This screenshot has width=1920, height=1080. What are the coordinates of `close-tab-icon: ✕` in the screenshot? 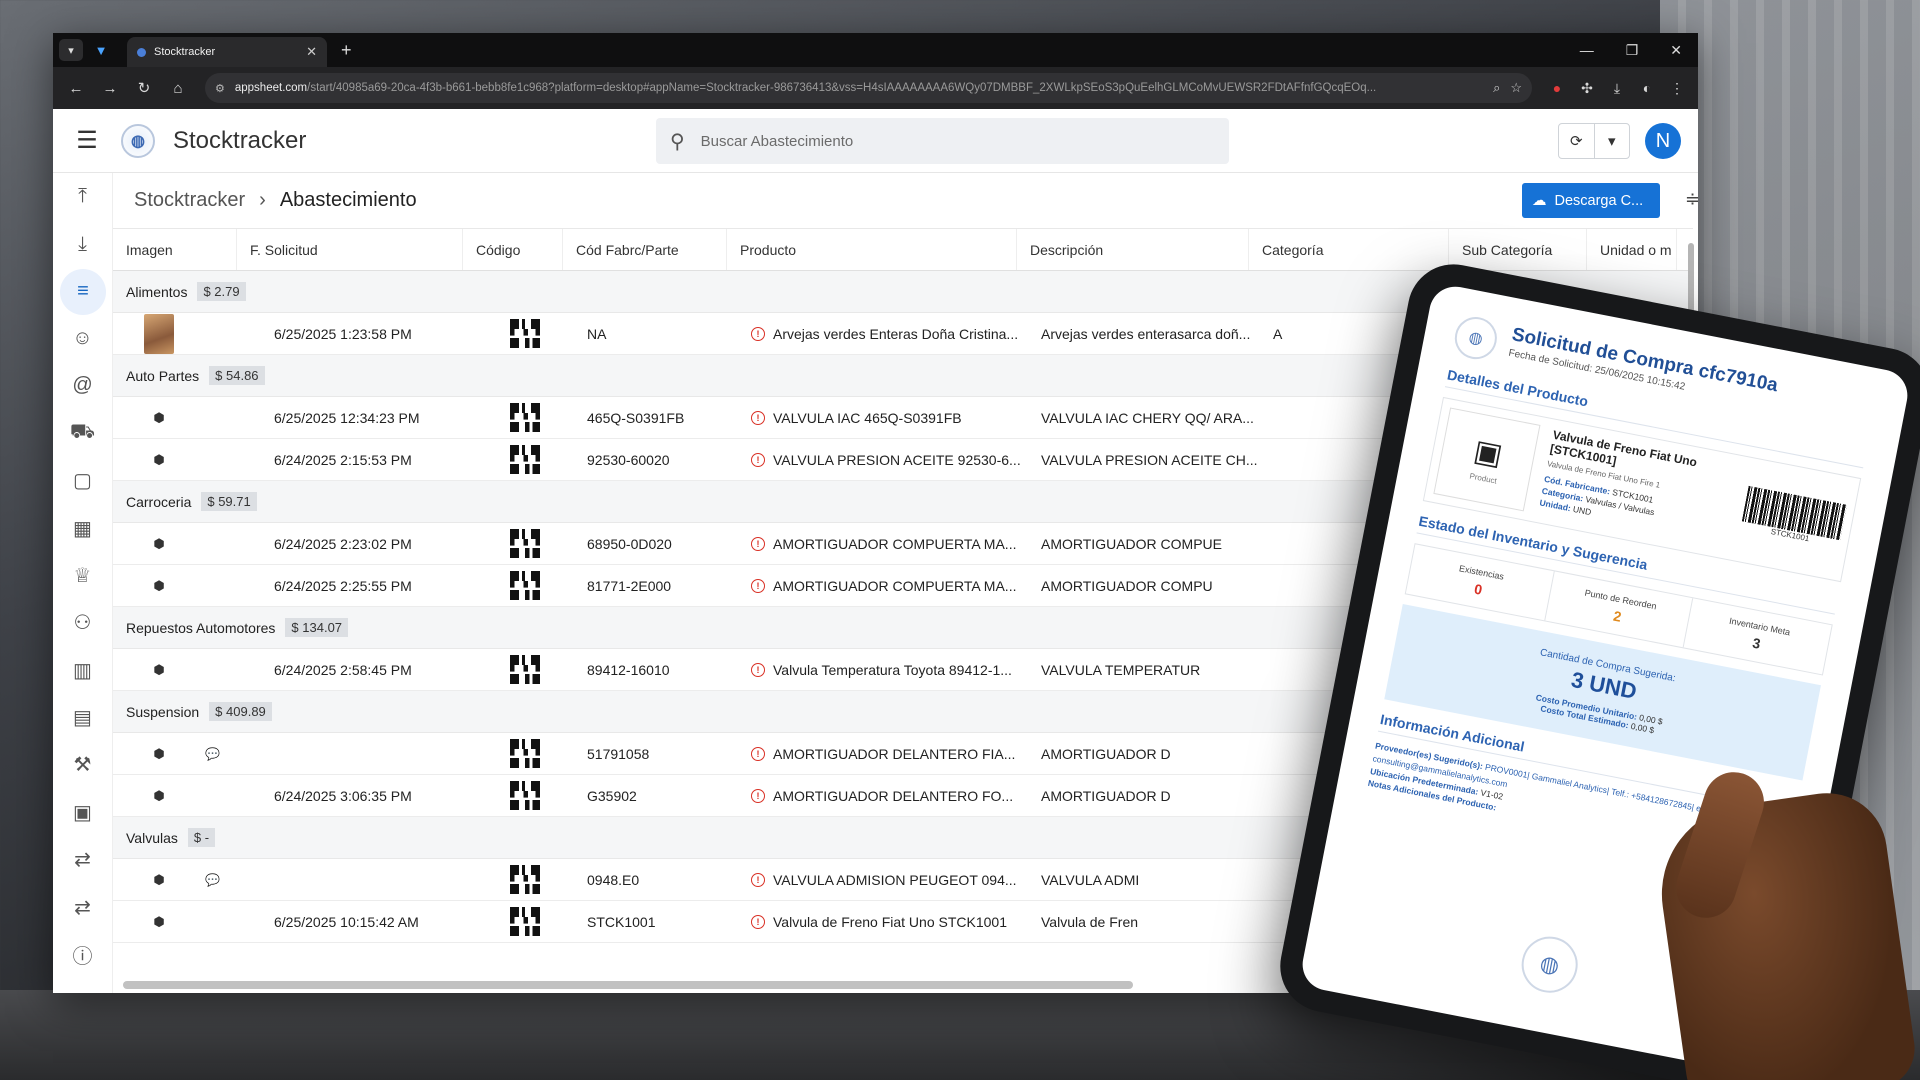 It's located at (311, 52).